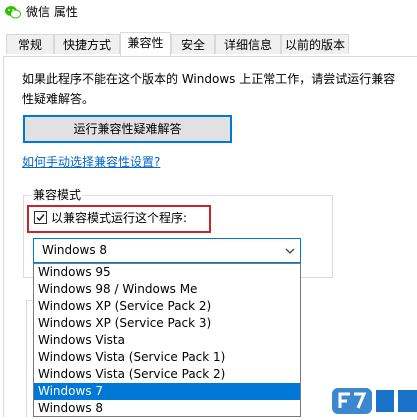 This screenshot has width=417, height=420. What do you see at coordinates (91, 161) in the screenshot?
I see `manual-compat-settings-link: 如何手动选择兼容性设置?` at bounding box center [91, 161].